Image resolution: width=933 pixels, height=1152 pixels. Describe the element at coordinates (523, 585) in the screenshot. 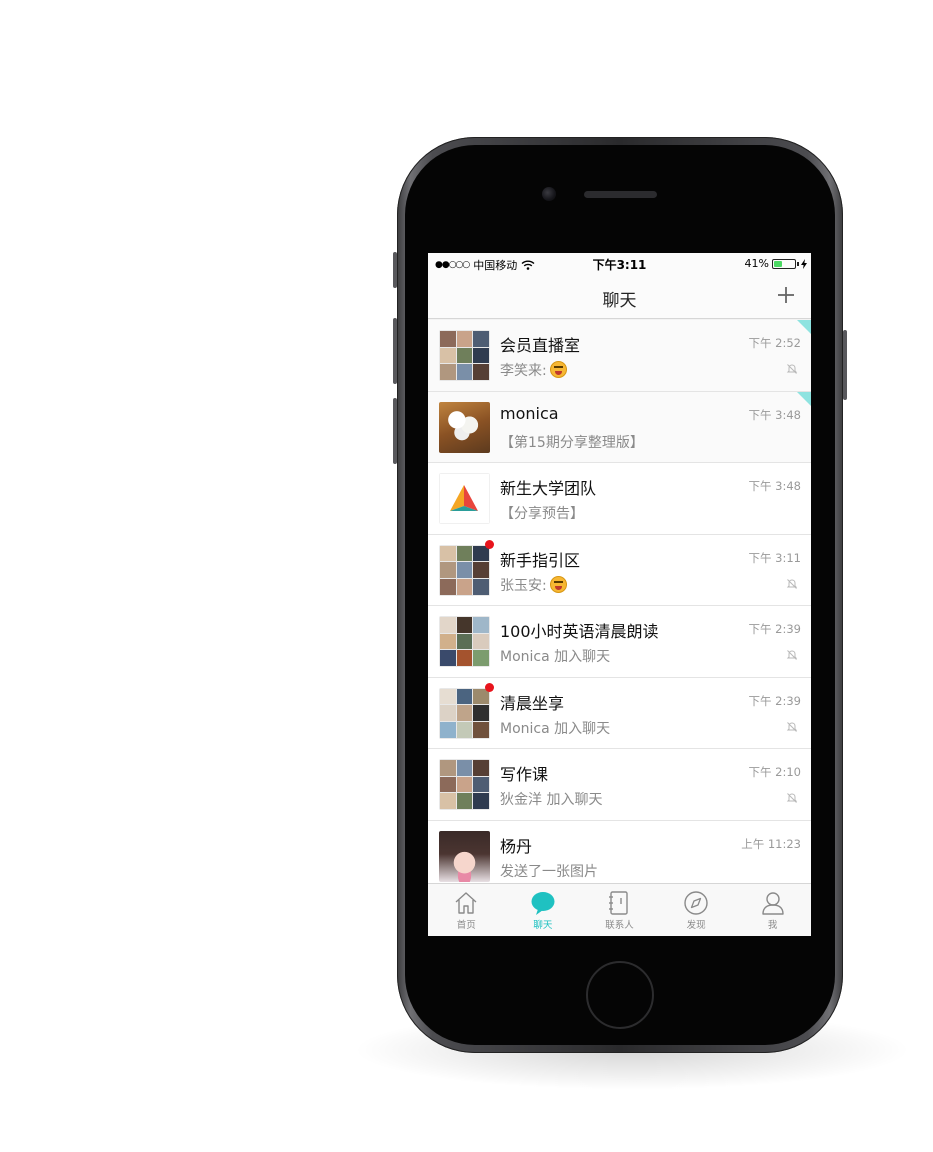

I see `chat-preview-text: 张玉安:` at that location.